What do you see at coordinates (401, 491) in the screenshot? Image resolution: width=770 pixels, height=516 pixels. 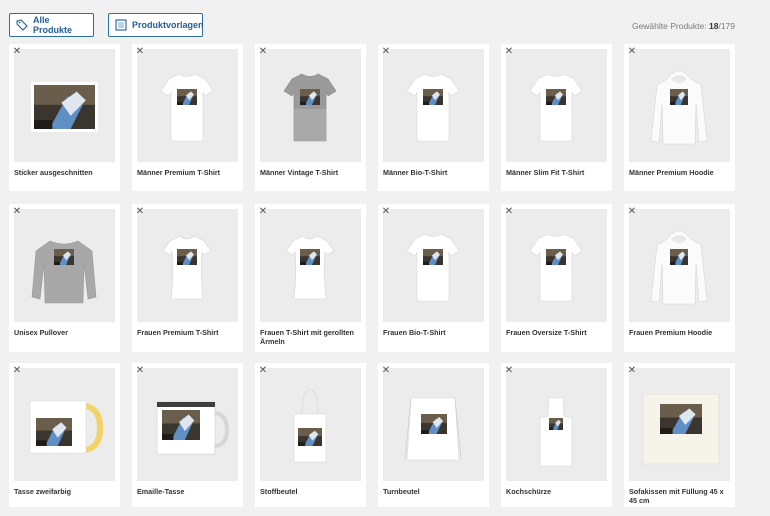 I see `product-name: Turnbeutel` at bounding box center [401, 491].